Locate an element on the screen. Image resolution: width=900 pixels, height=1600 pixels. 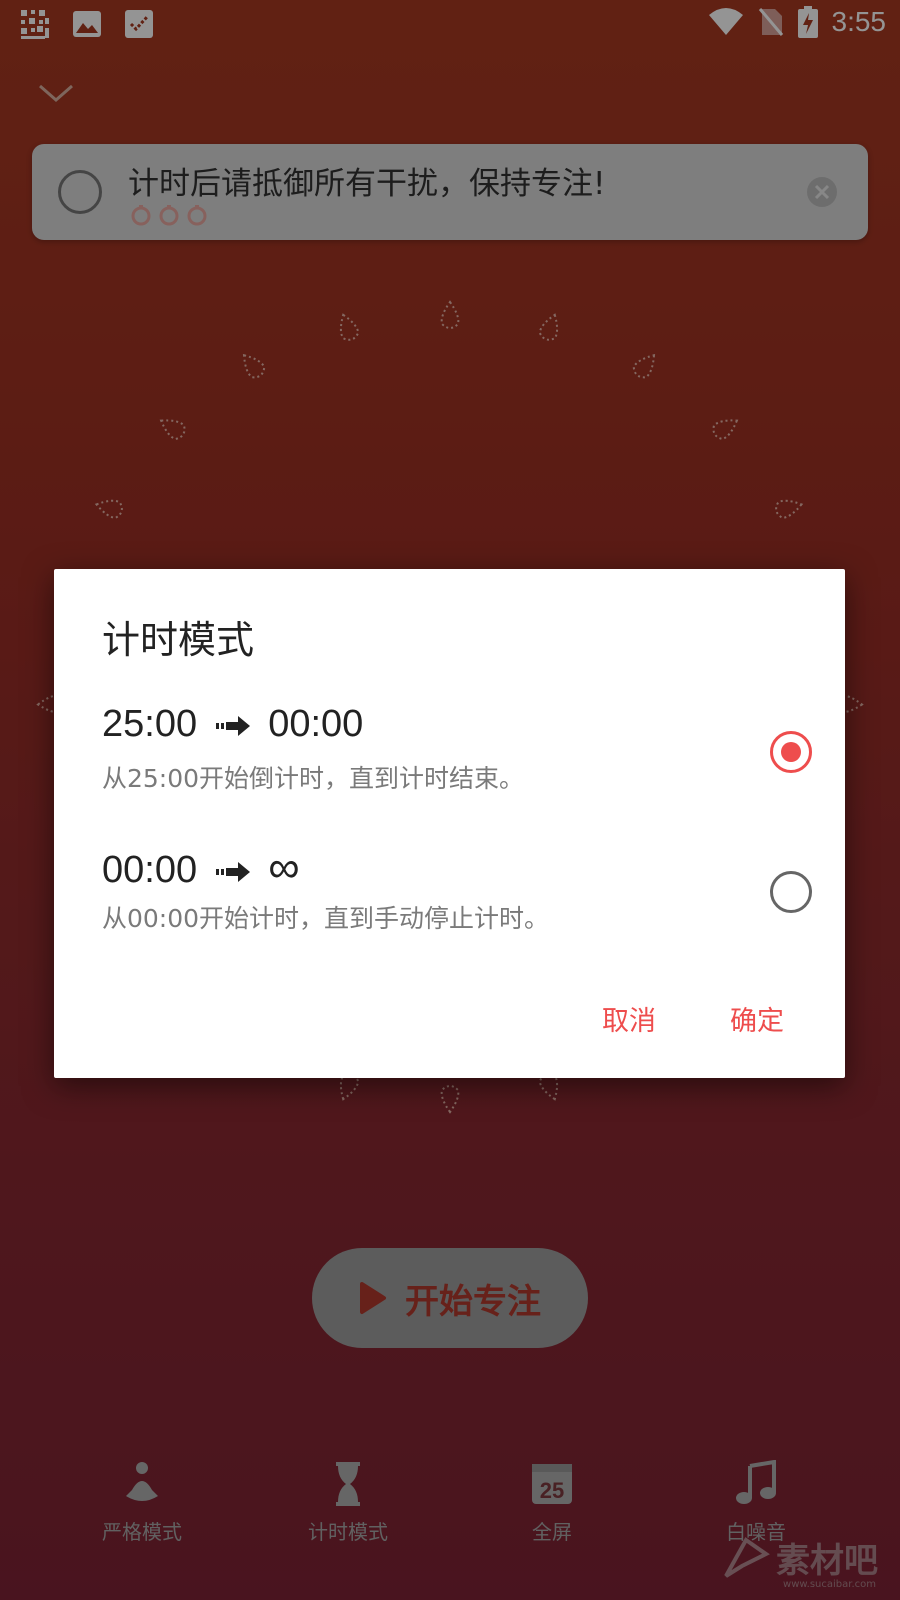
option-to: ∞ is located at coordinates (284, 867).